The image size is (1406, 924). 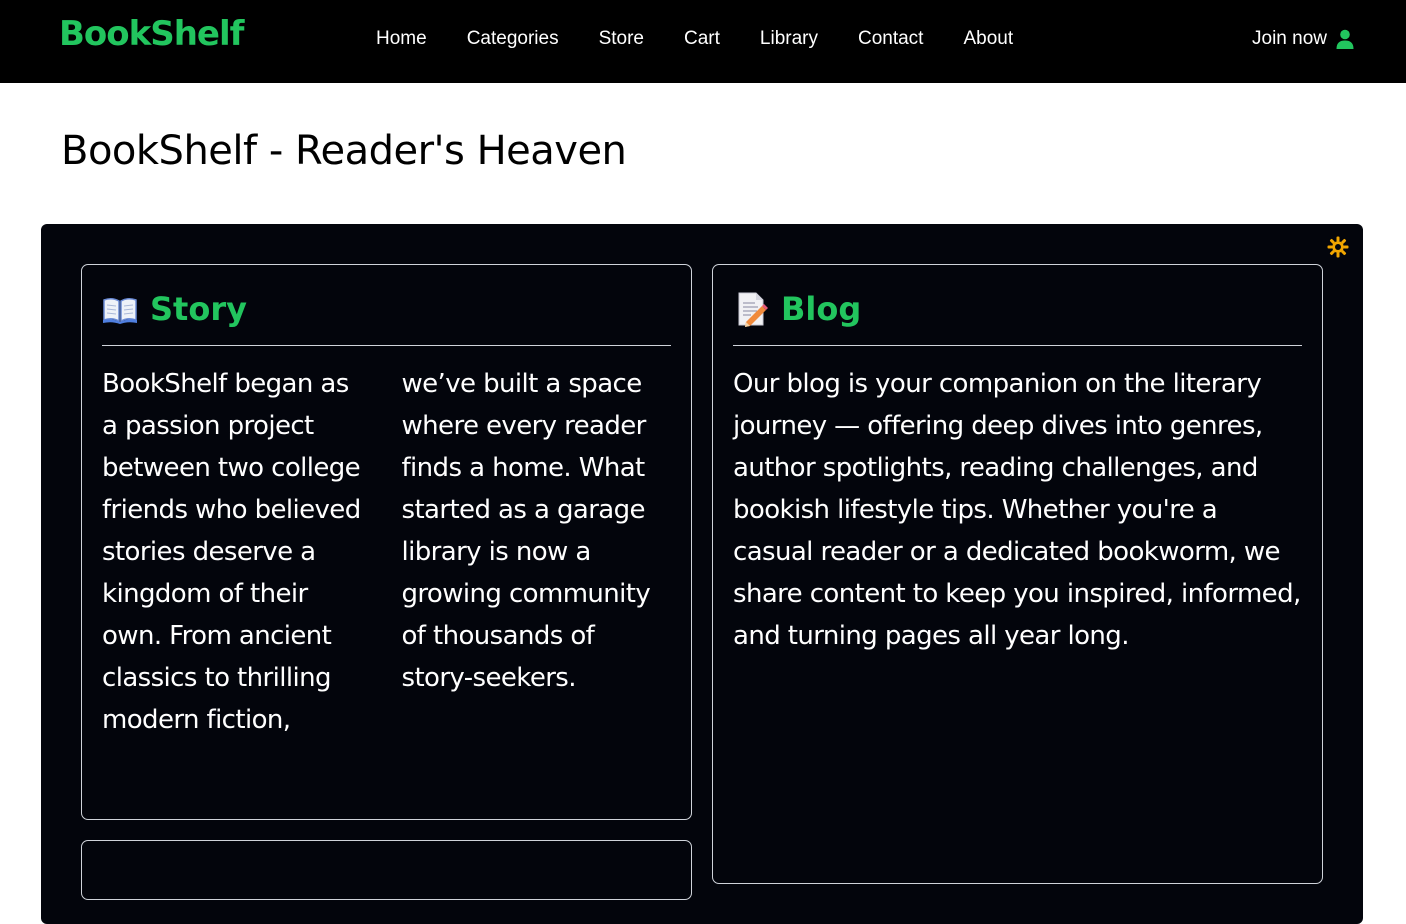 What do you see at coordinates (702, 39) in the screenshot?
I see `nav-link-cart: Cart` at bounding box center [702, 39].